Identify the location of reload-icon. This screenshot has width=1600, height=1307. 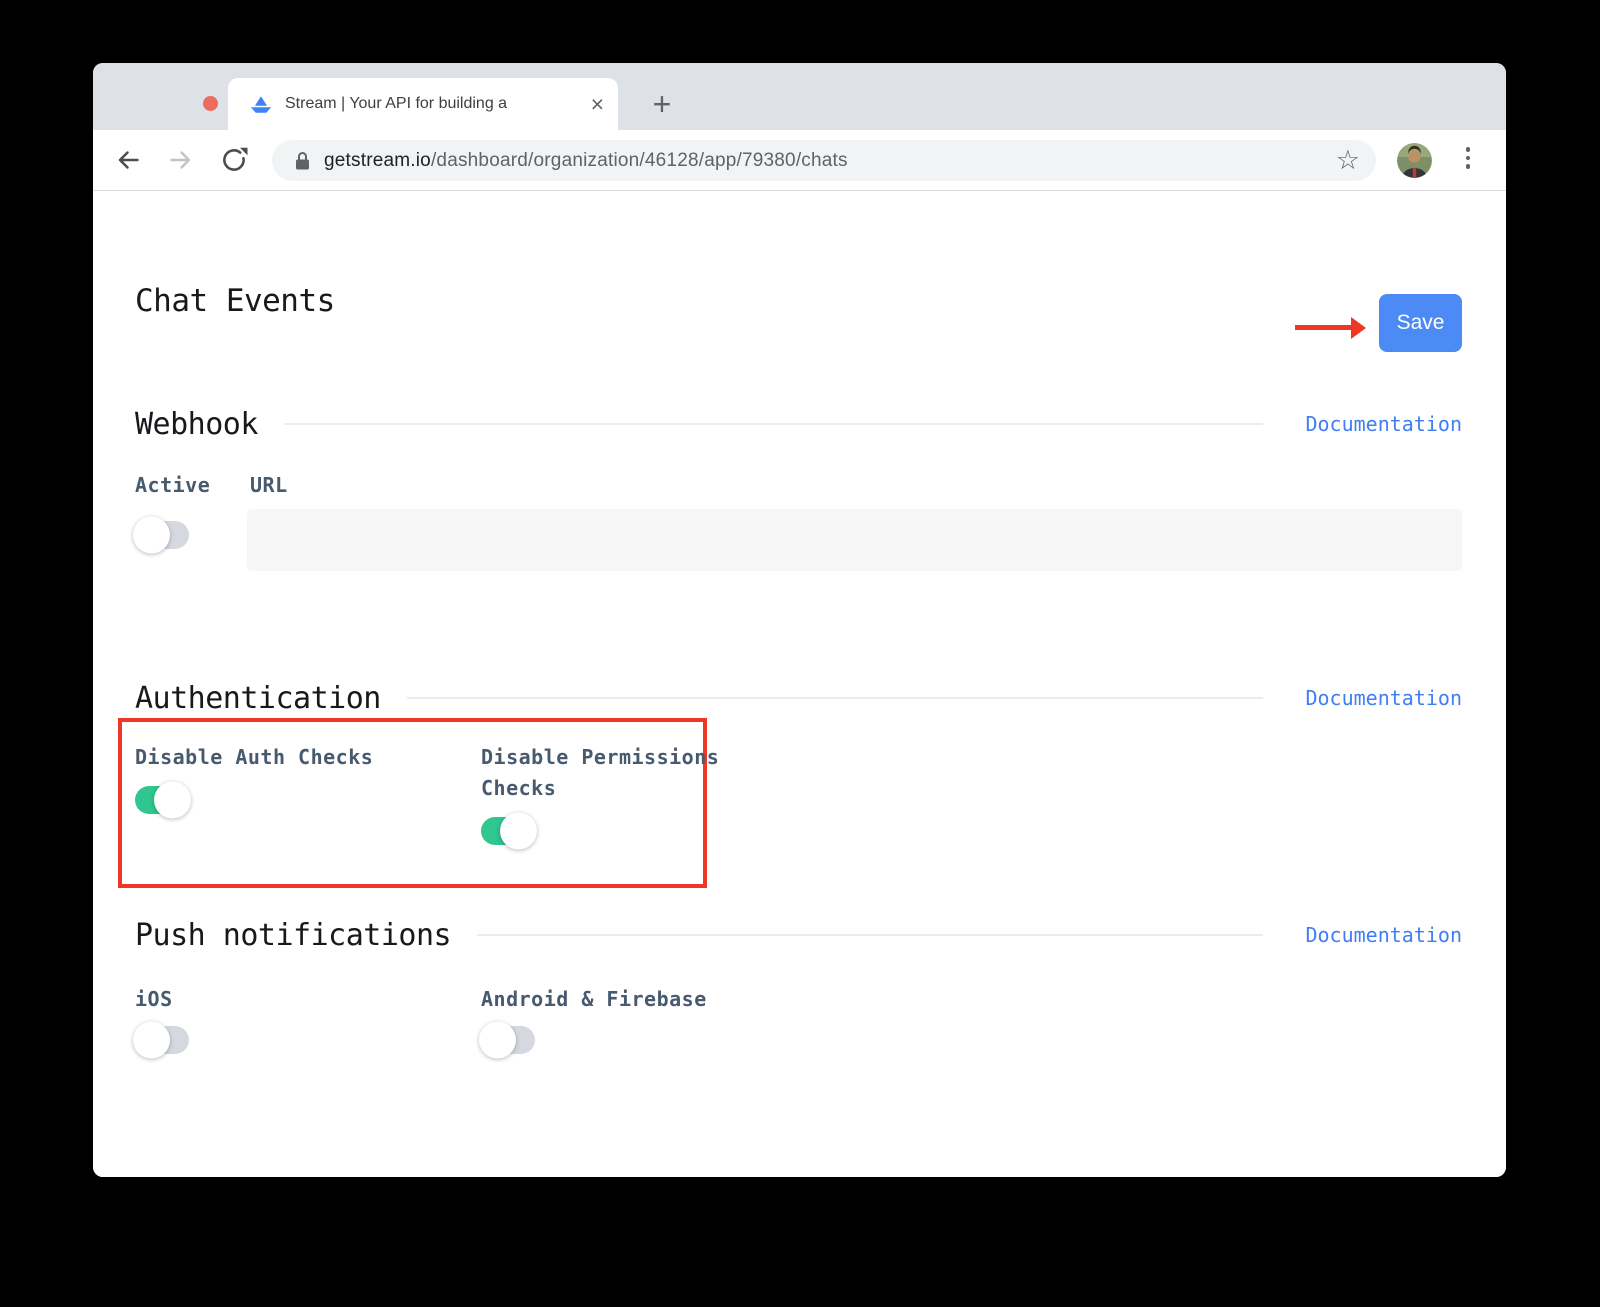
(234, 160).